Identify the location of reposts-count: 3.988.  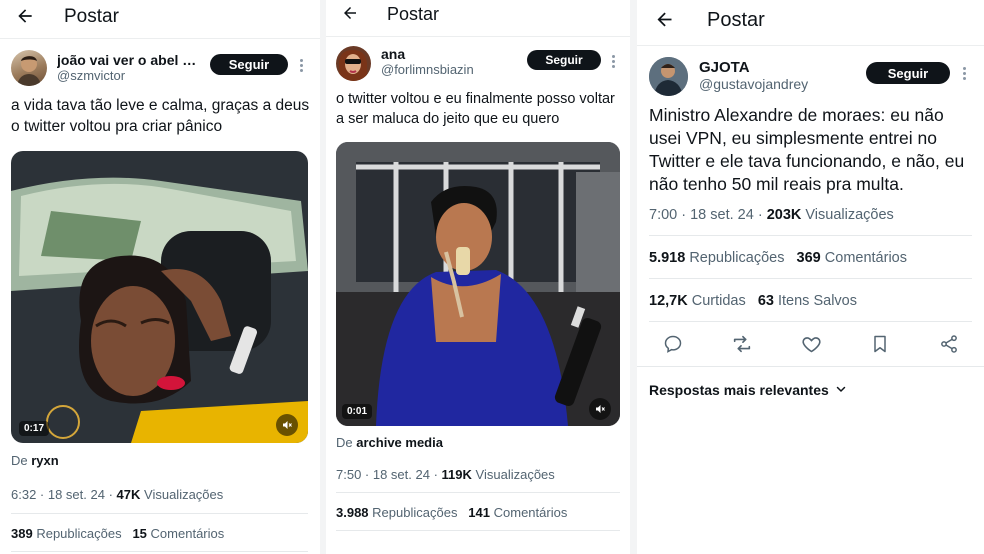
(352, 512).